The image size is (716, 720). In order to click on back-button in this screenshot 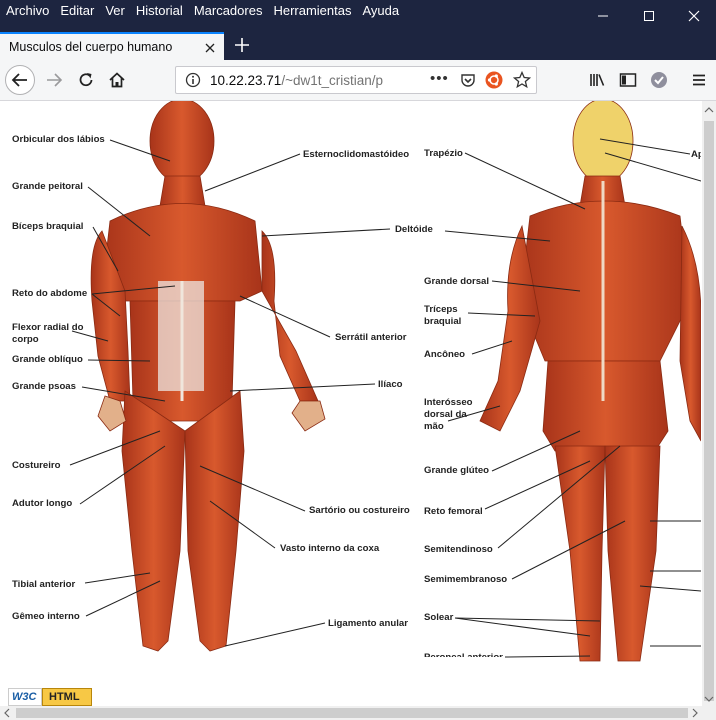, I will do `click(20, 80)`.